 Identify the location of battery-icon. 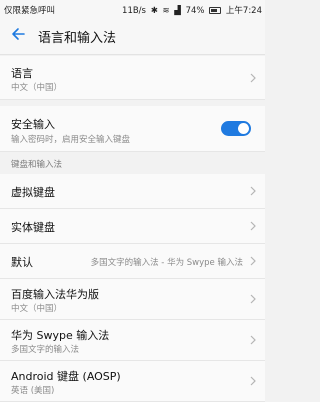
(215, 10).